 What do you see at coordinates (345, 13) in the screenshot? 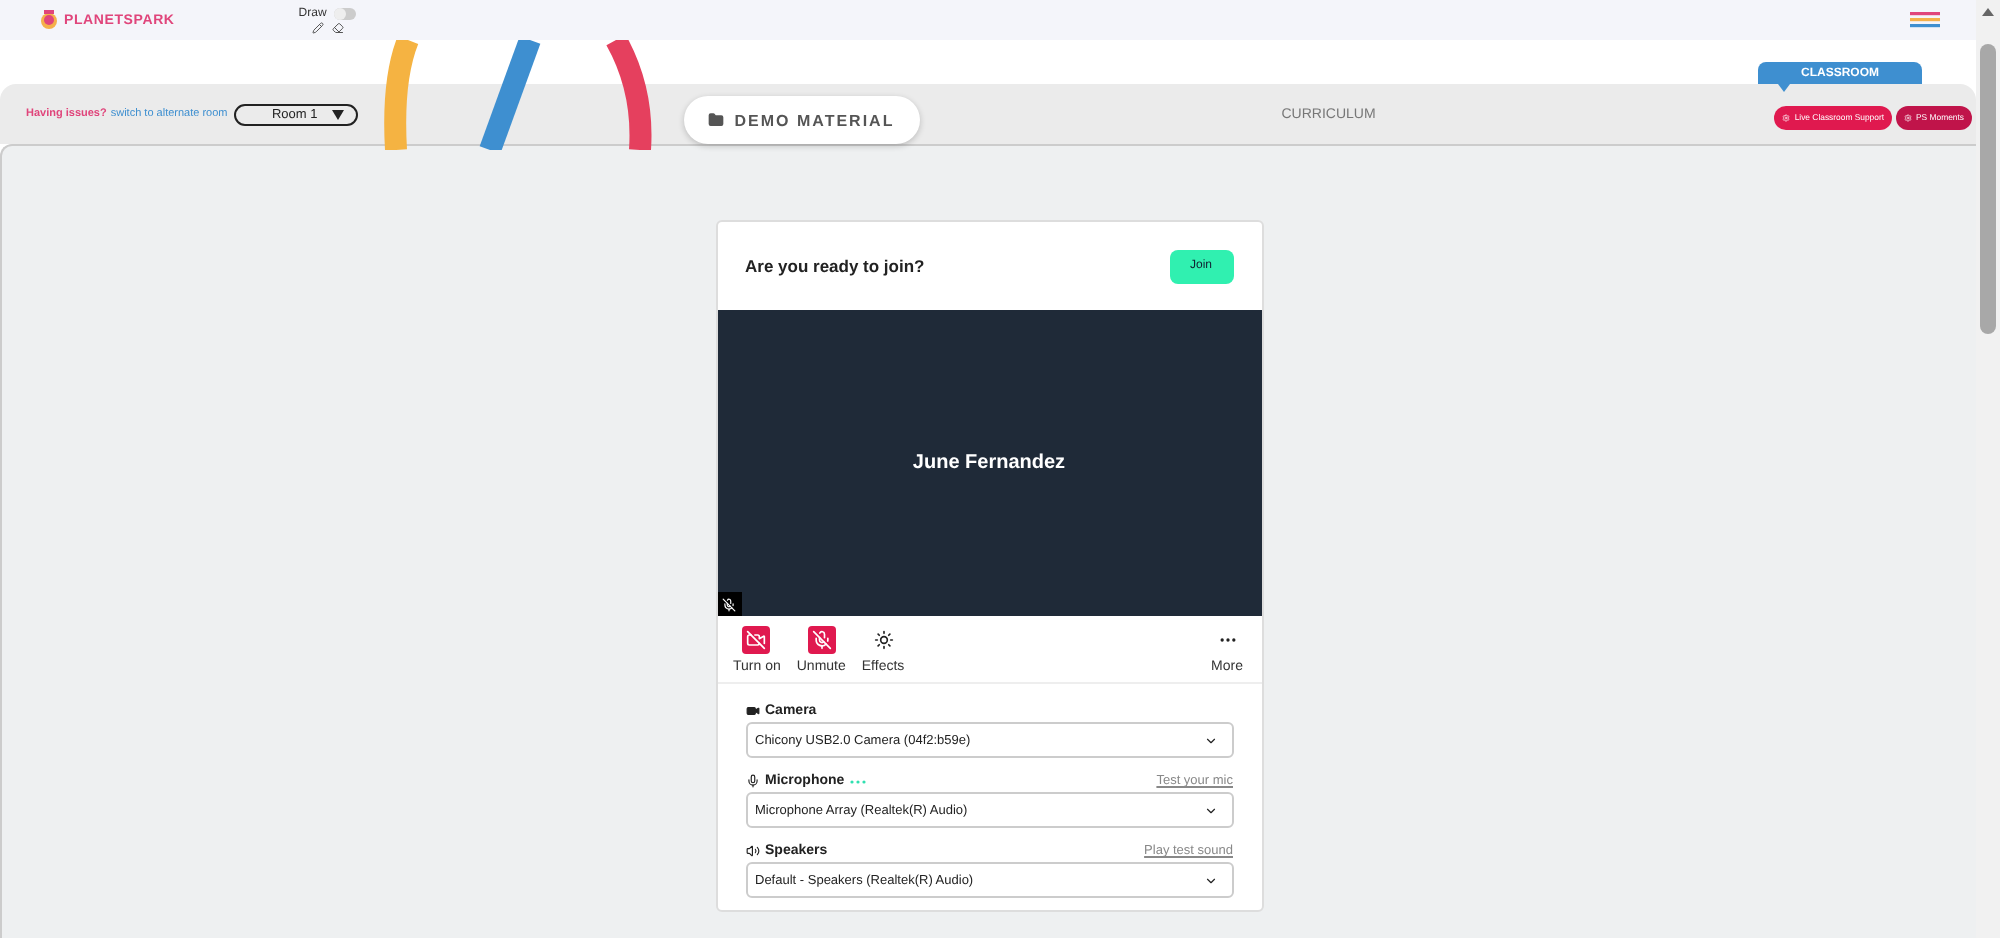
I see `draw-toggle` at bounding box center [345, 13].